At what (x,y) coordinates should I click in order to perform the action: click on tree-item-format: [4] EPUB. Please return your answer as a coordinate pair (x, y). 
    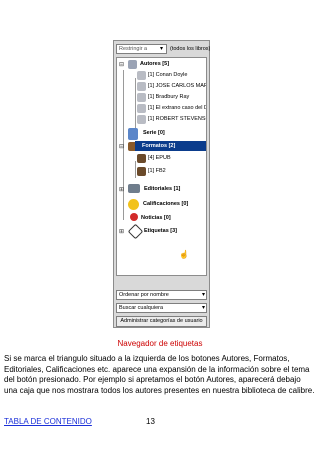
    Looking at the image, I should click on (159, 158).